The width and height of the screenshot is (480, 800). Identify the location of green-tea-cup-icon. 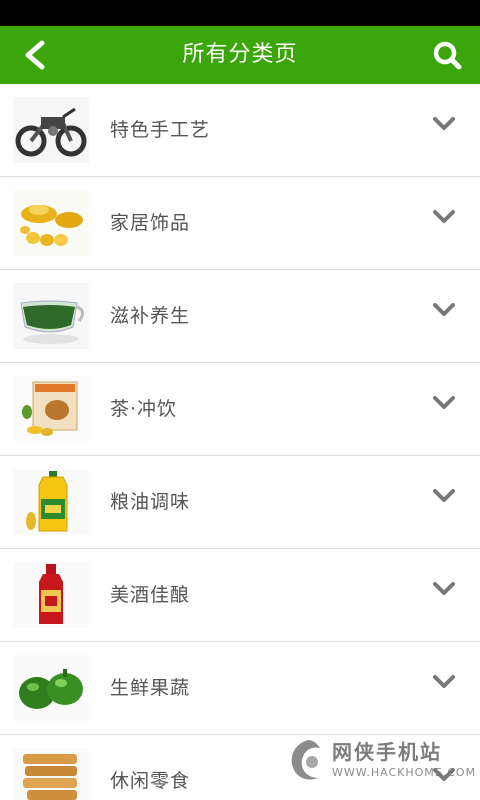
(51, 316).